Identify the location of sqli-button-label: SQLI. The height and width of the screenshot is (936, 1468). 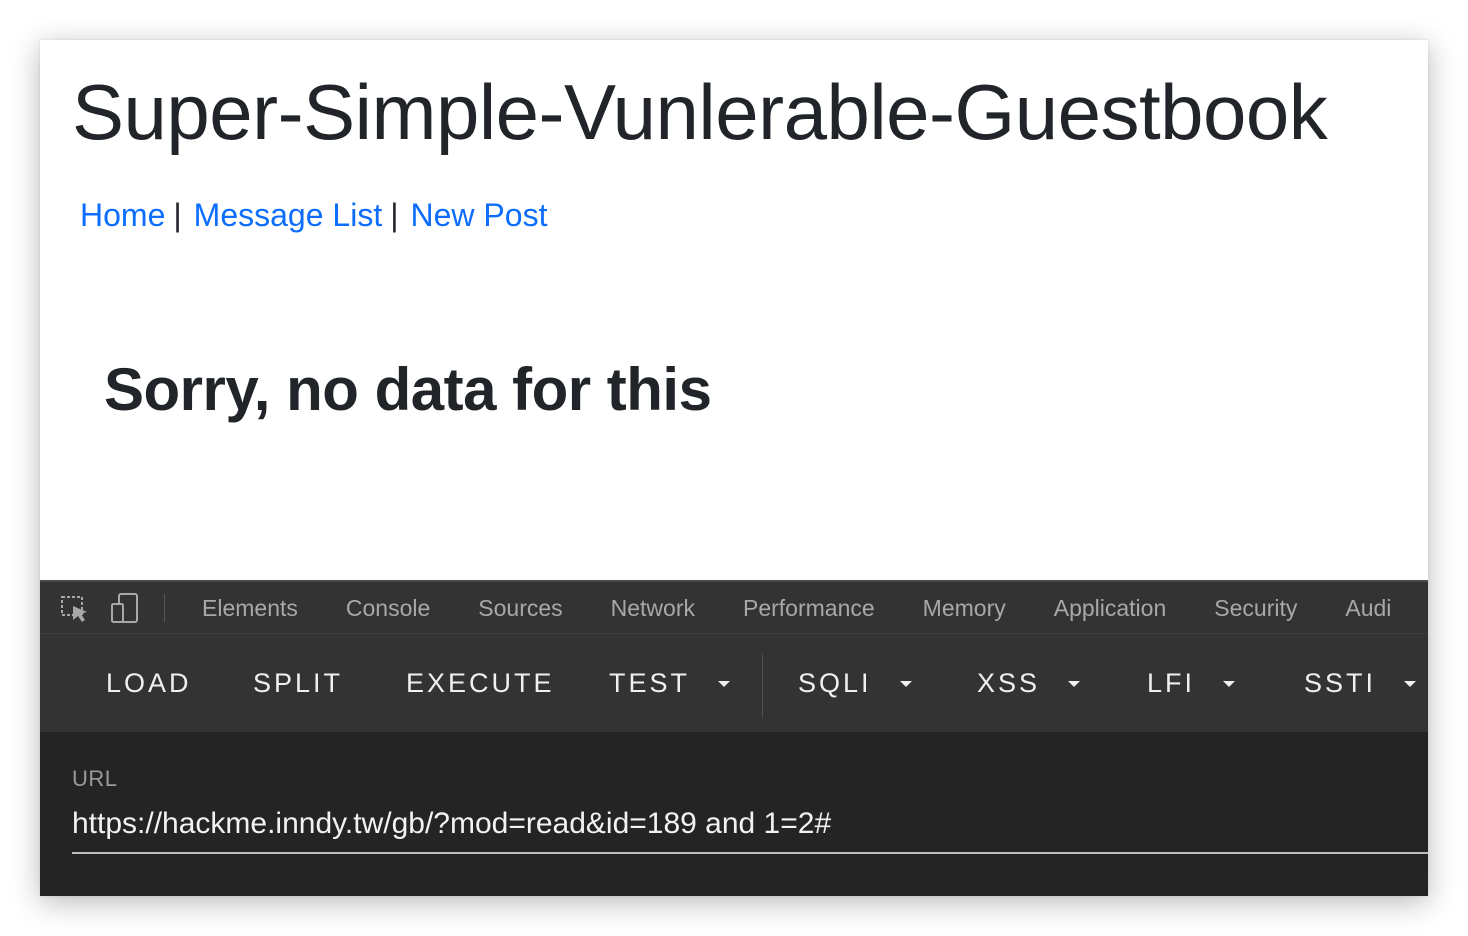
(835, 682).